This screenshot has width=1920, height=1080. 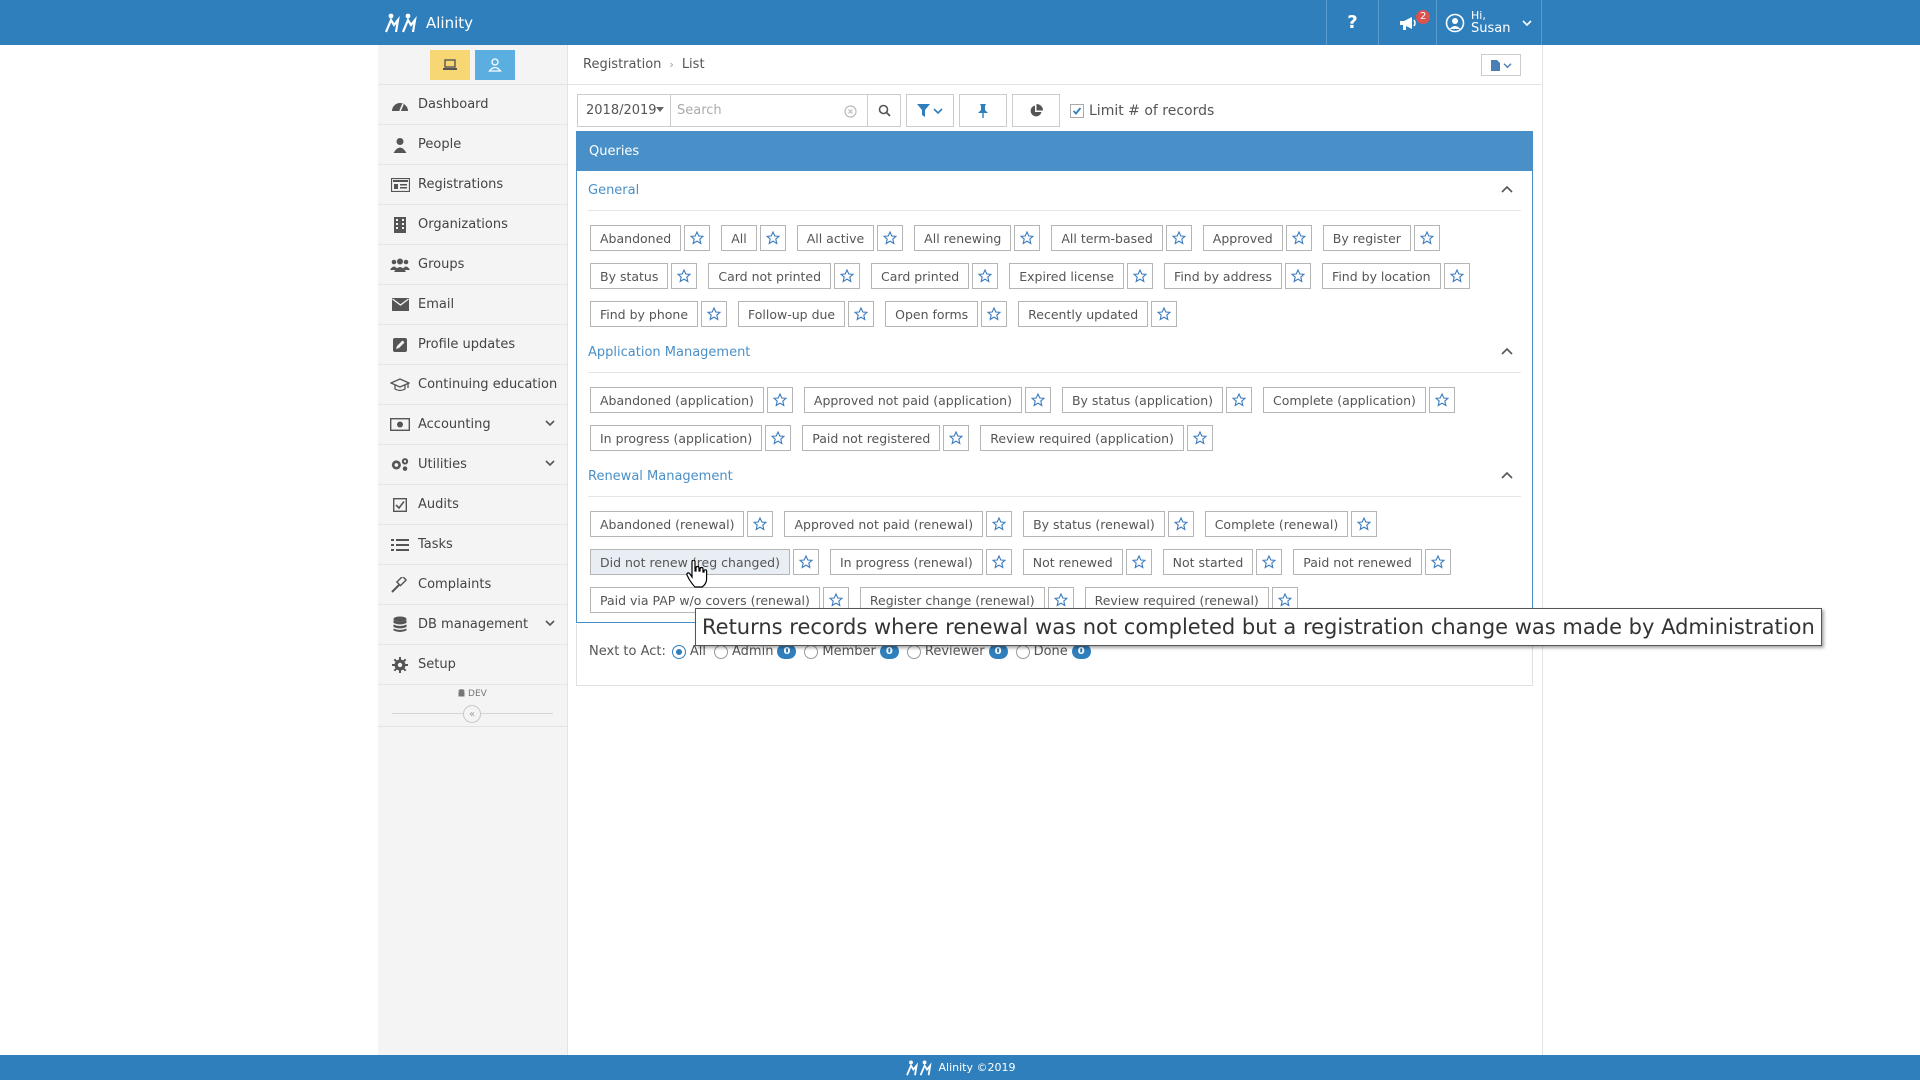 What do you see at coordinates (1381, 276) in the screenshot?
I see `query-button: Find by location` at bounding box center [1381, 276].